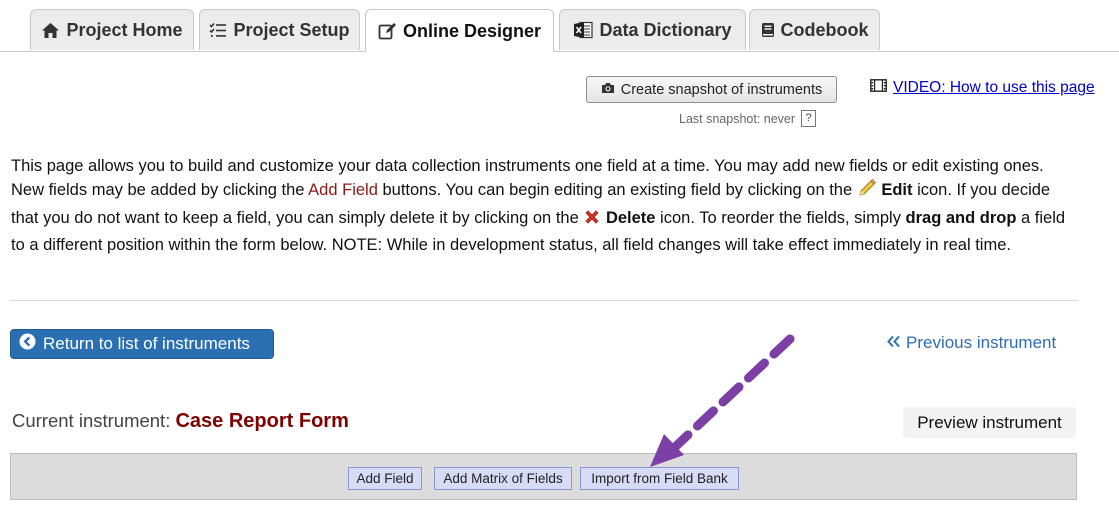 The height and width of the screenshot is (508, 1119). I want to click on film-icon, so click(878, 88).